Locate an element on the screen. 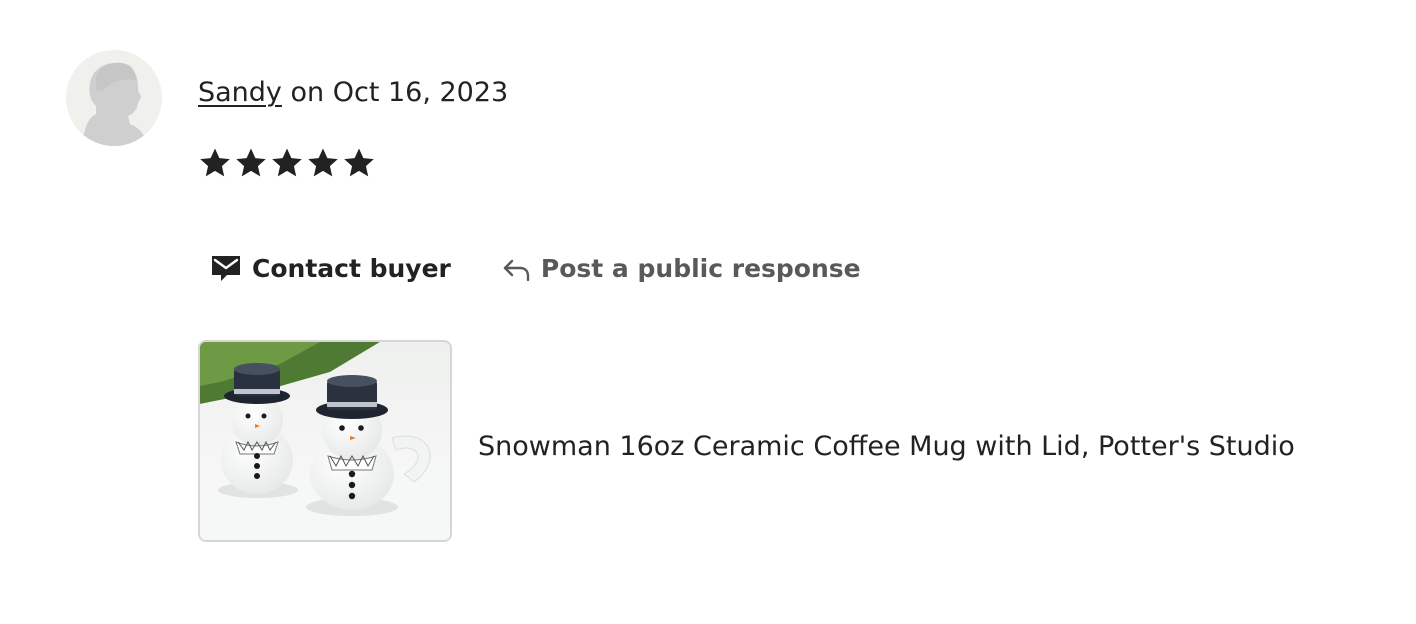  profile-silhouette-icon is located at coordinates (114, 98).